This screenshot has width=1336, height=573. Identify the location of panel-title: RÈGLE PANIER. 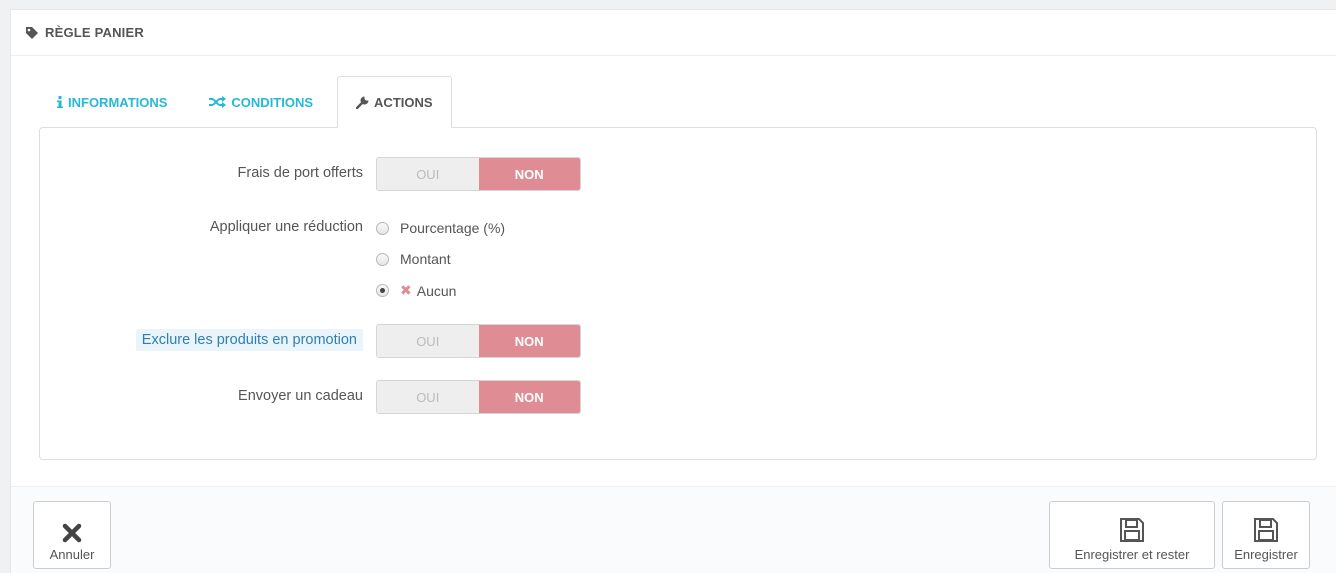
(94, 32).